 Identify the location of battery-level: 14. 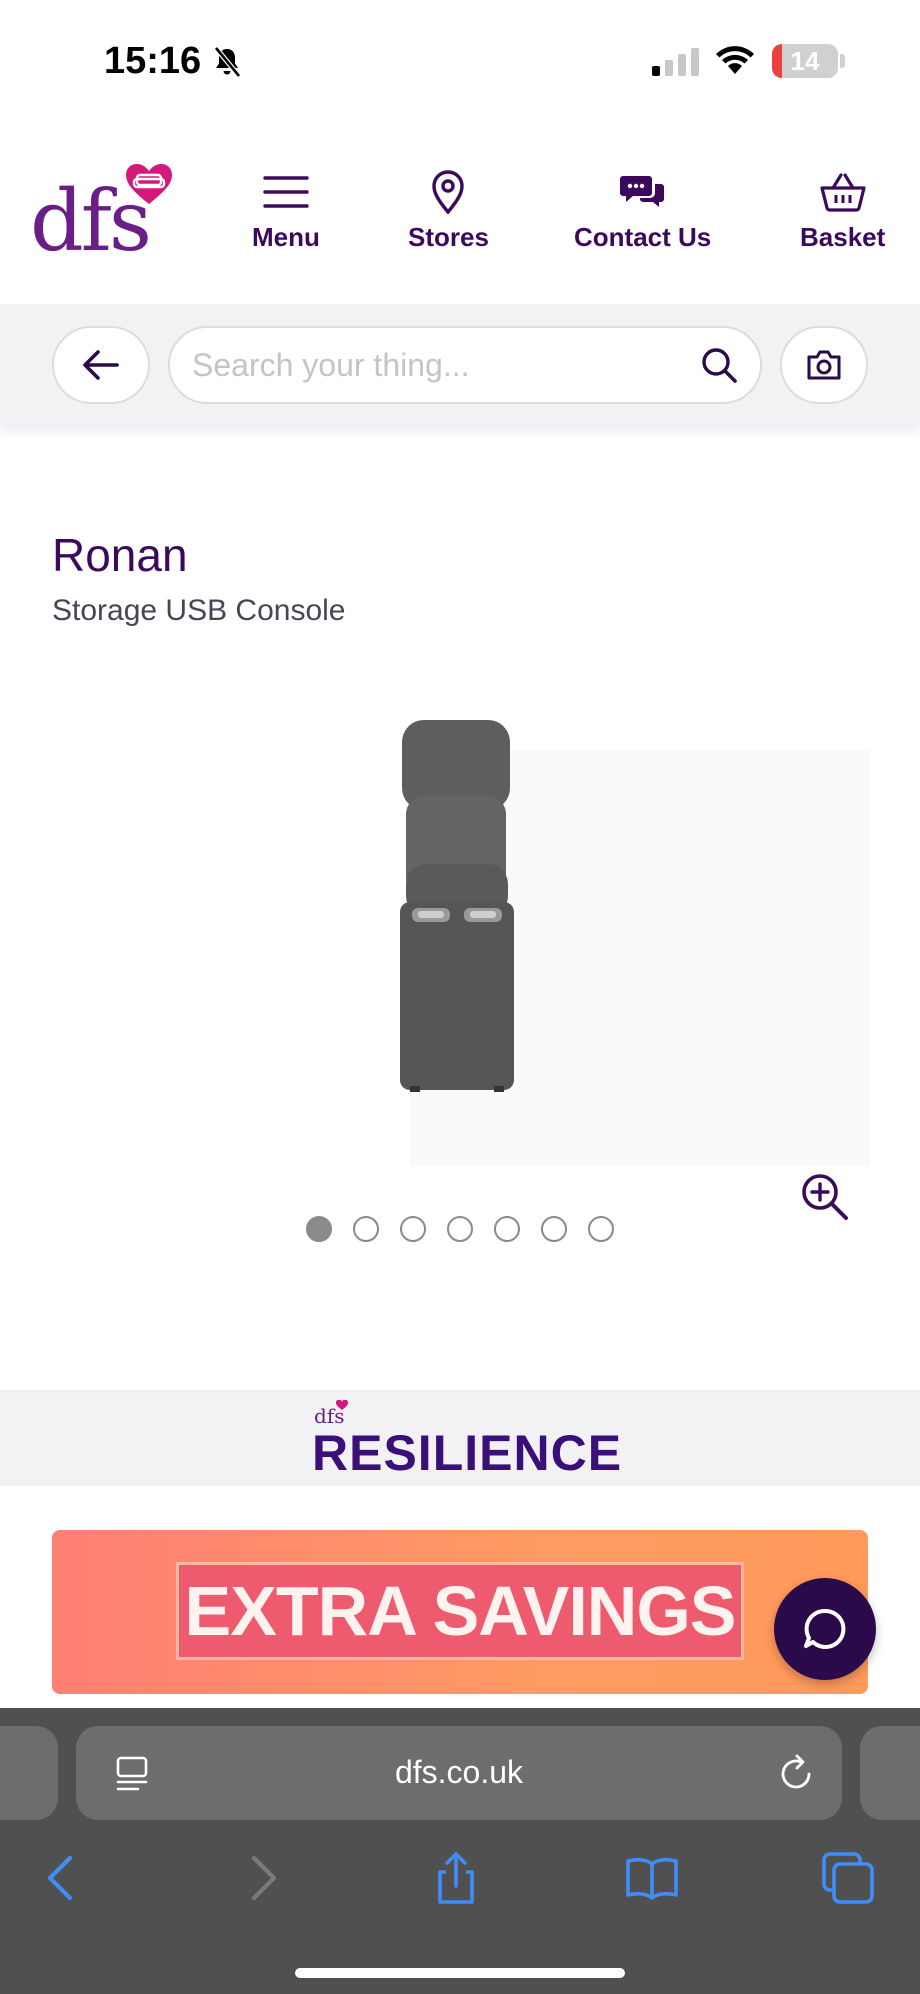
(805, 61).